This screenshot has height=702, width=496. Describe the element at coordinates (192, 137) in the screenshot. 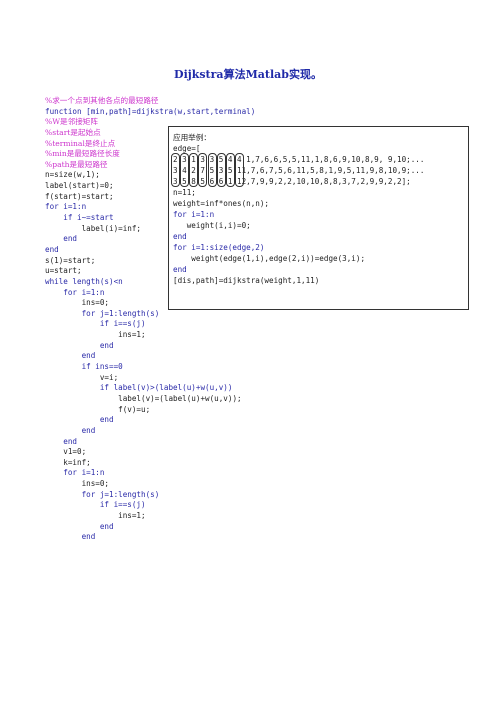

I see `example-line: 应用举例：` at that location.